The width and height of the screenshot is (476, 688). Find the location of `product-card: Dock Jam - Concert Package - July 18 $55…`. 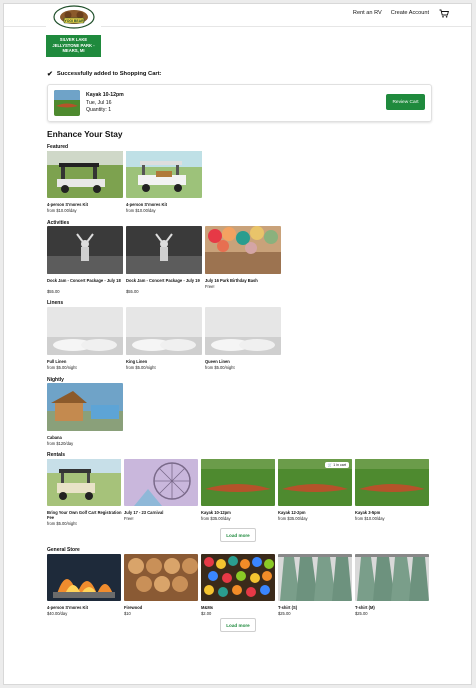

product-card: Dock Jam - Concert Package - July 18 $55… is located at coordinates (85, 260).